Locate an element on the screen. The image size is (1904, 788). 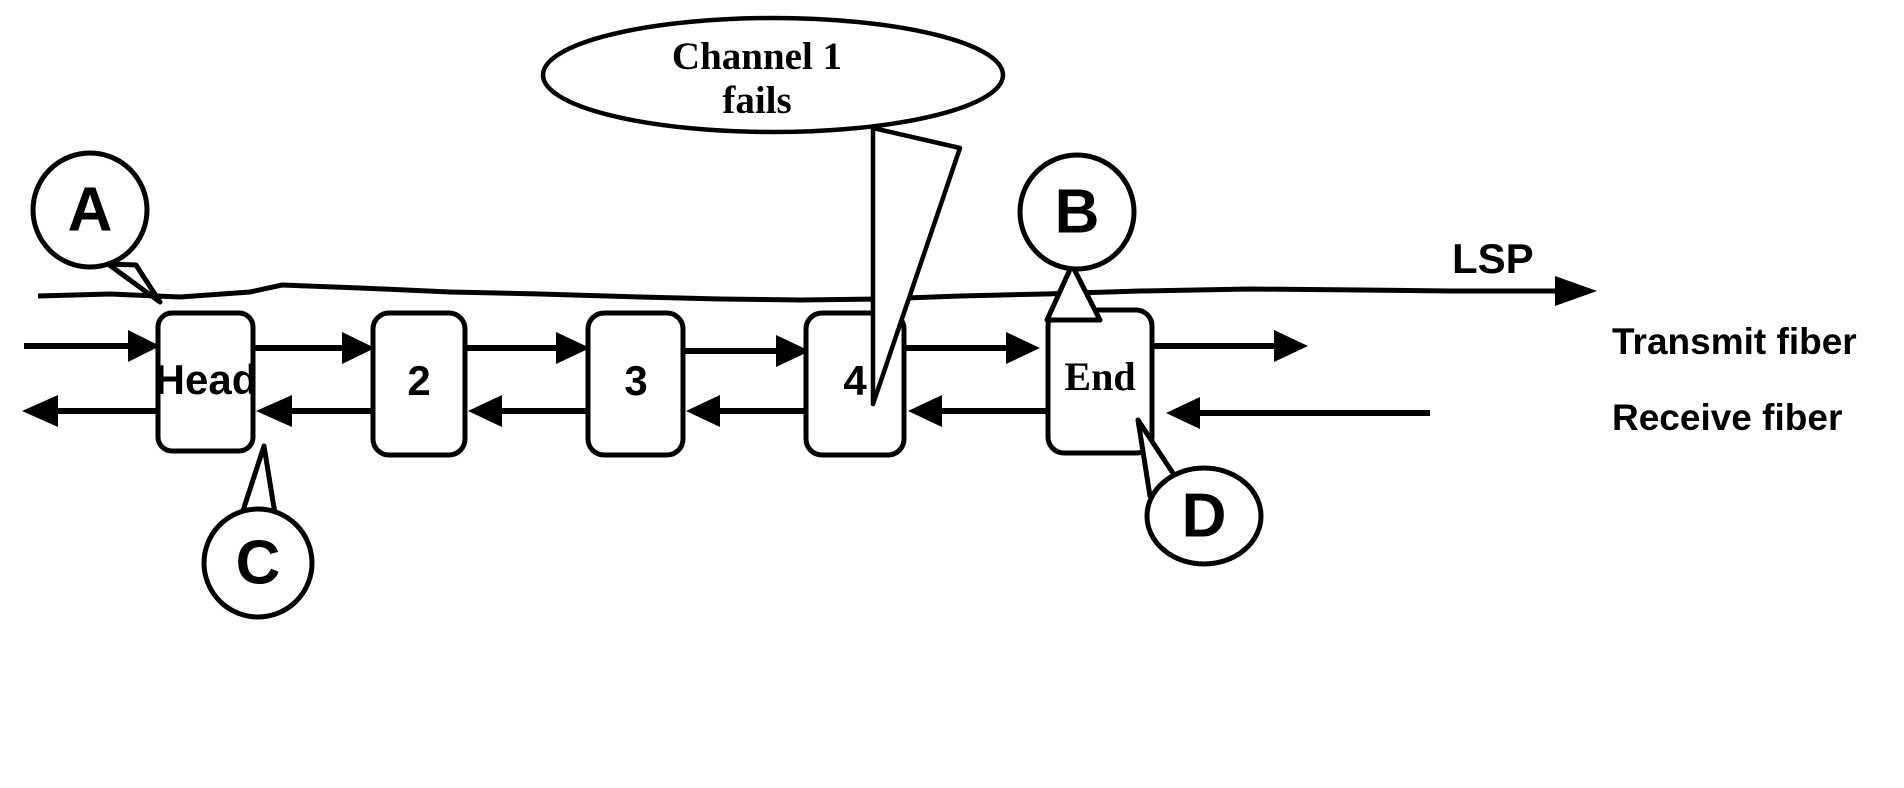
bubble-c: C is located at coordinates (258, 531).